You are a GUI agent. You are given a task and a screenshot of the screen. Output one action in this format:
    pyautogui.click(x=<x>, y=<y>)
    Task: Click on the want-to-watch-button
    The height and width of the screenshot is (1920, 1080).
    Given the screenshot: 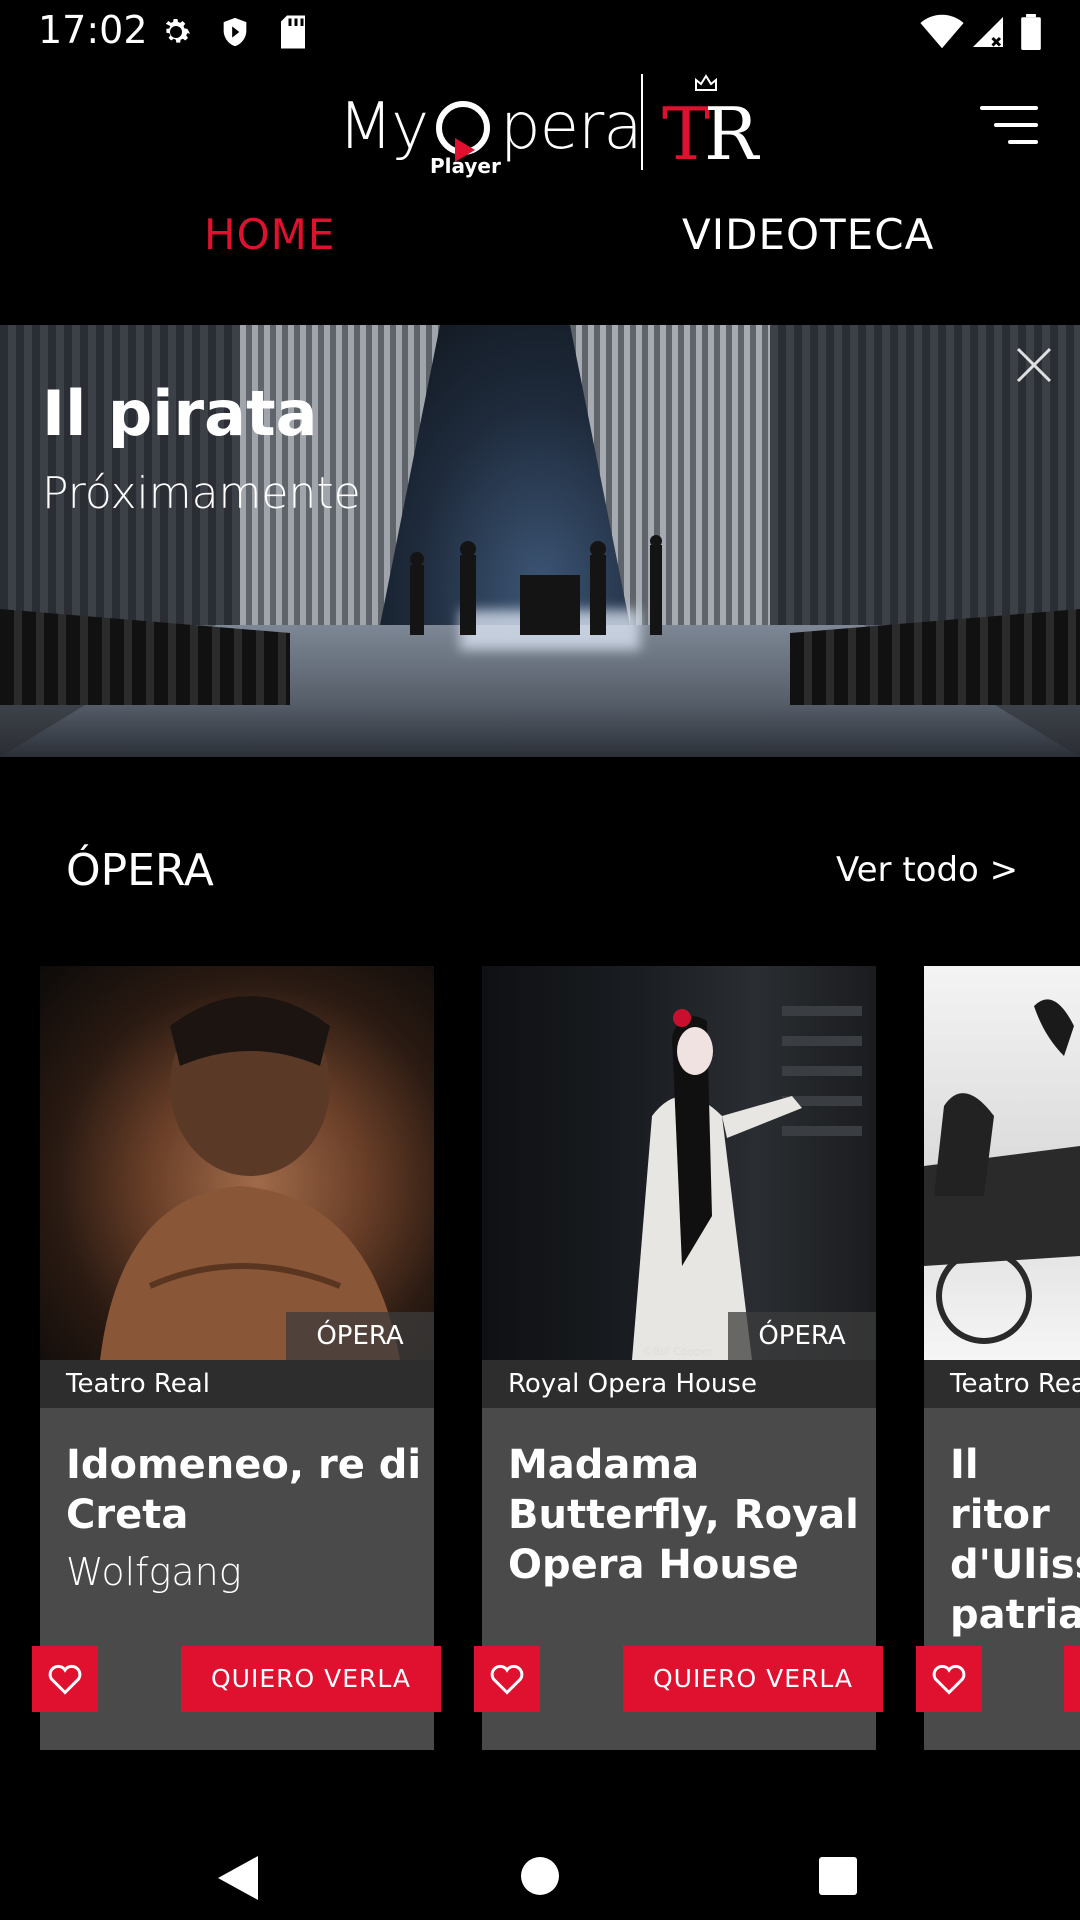 What is the action you would take?
    pyautogui.click(x=1072, y=1679)
    